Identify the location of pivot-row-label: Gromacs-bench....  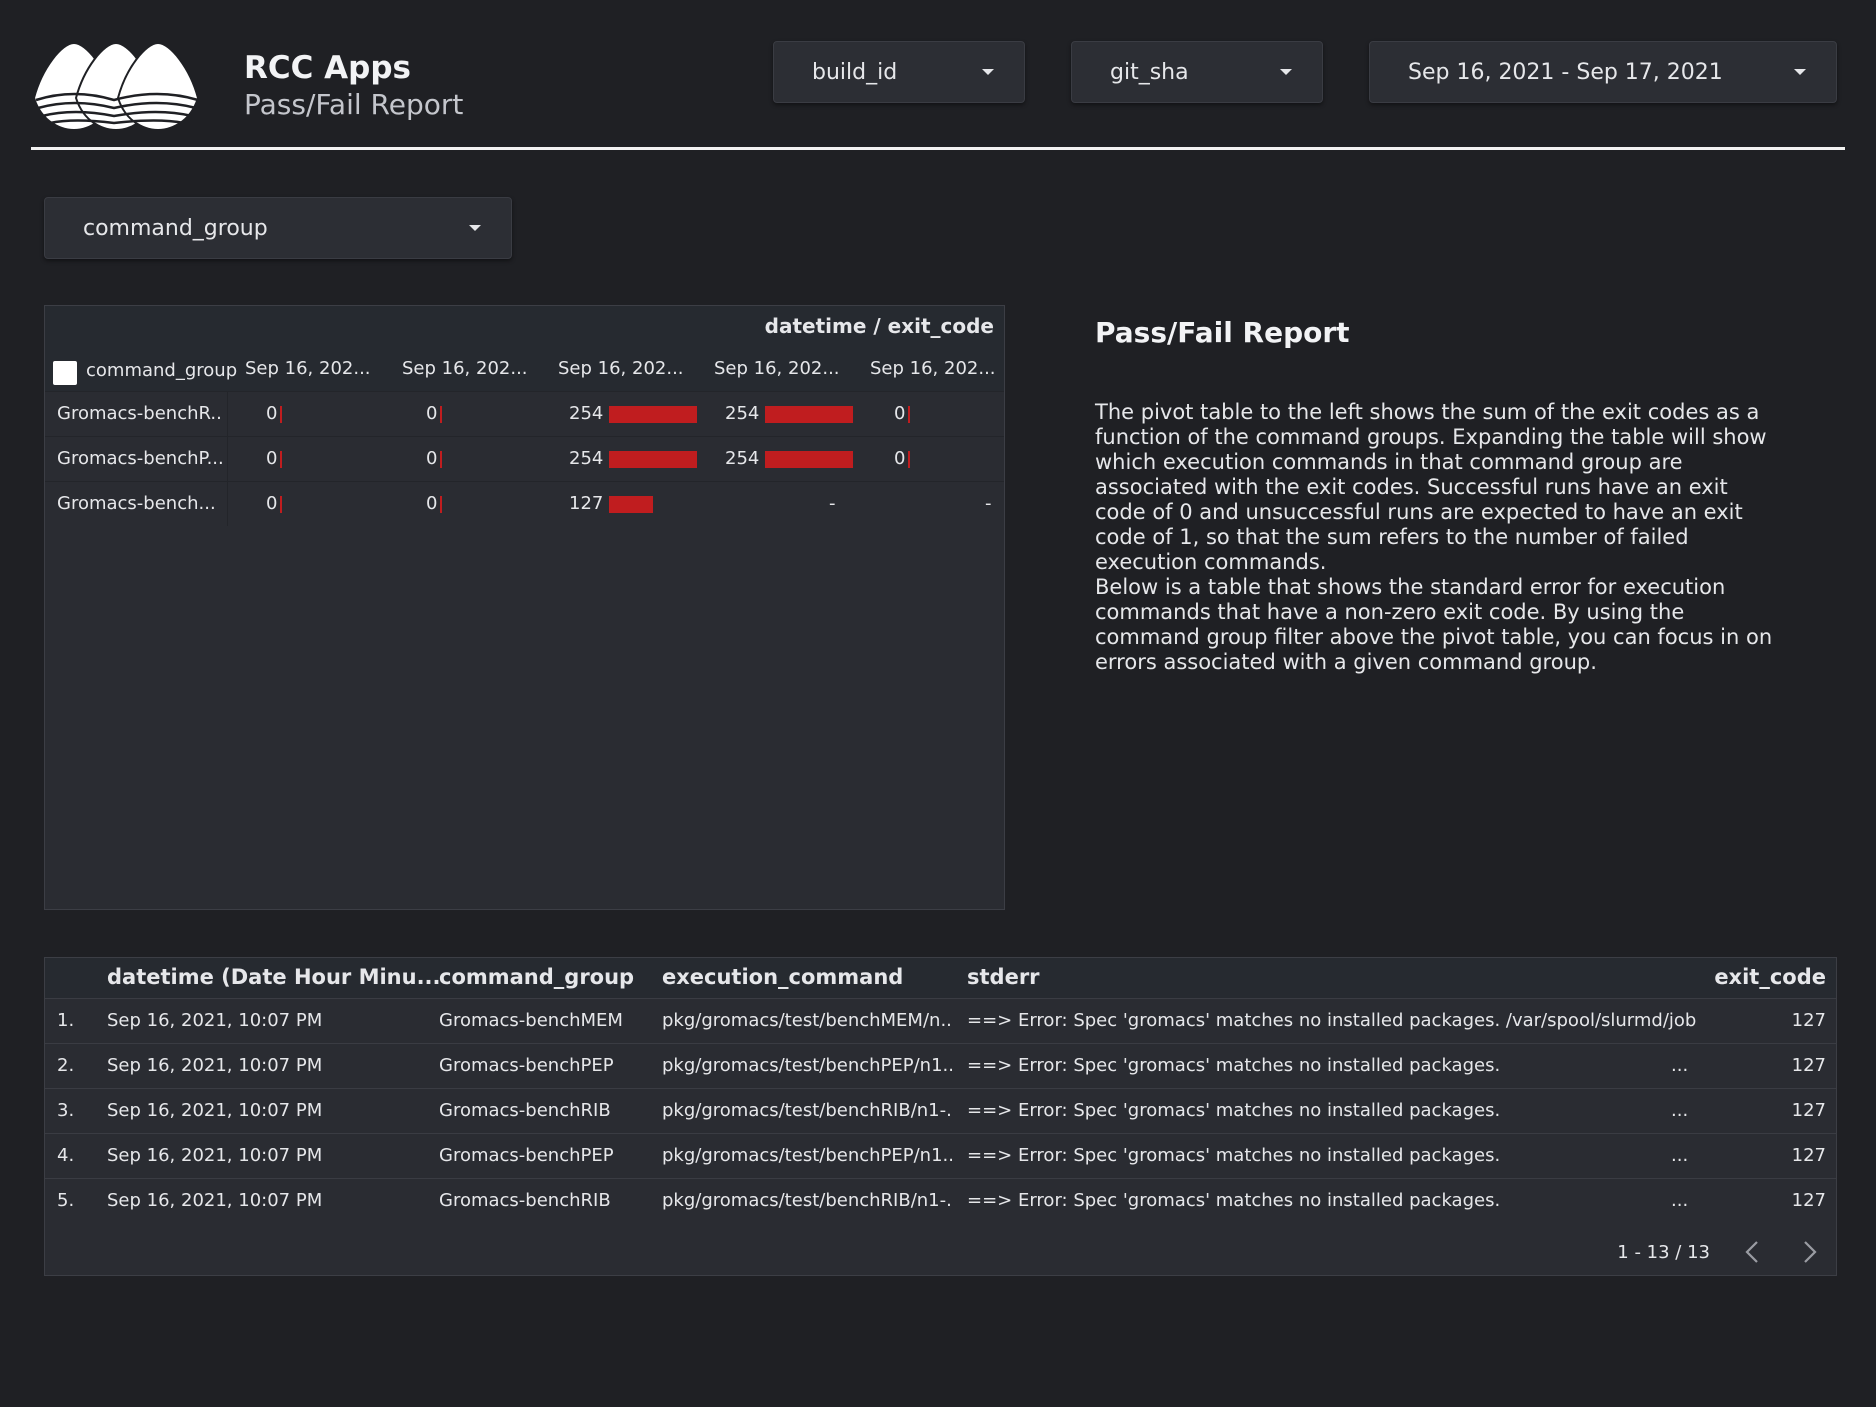
(136, 503).